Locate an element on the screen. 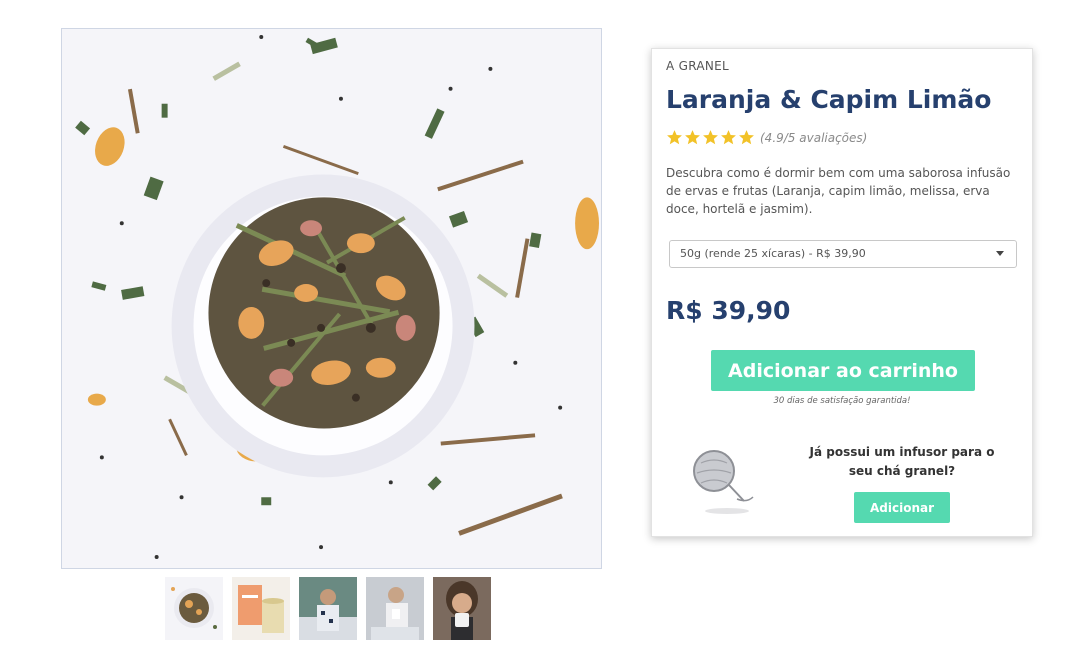 The width and height of the screenshot is (1080, 654). variant-selected-value: 50g (rende 25 xícaras) - R$ 39,90 is located at coordinates (773, 253).